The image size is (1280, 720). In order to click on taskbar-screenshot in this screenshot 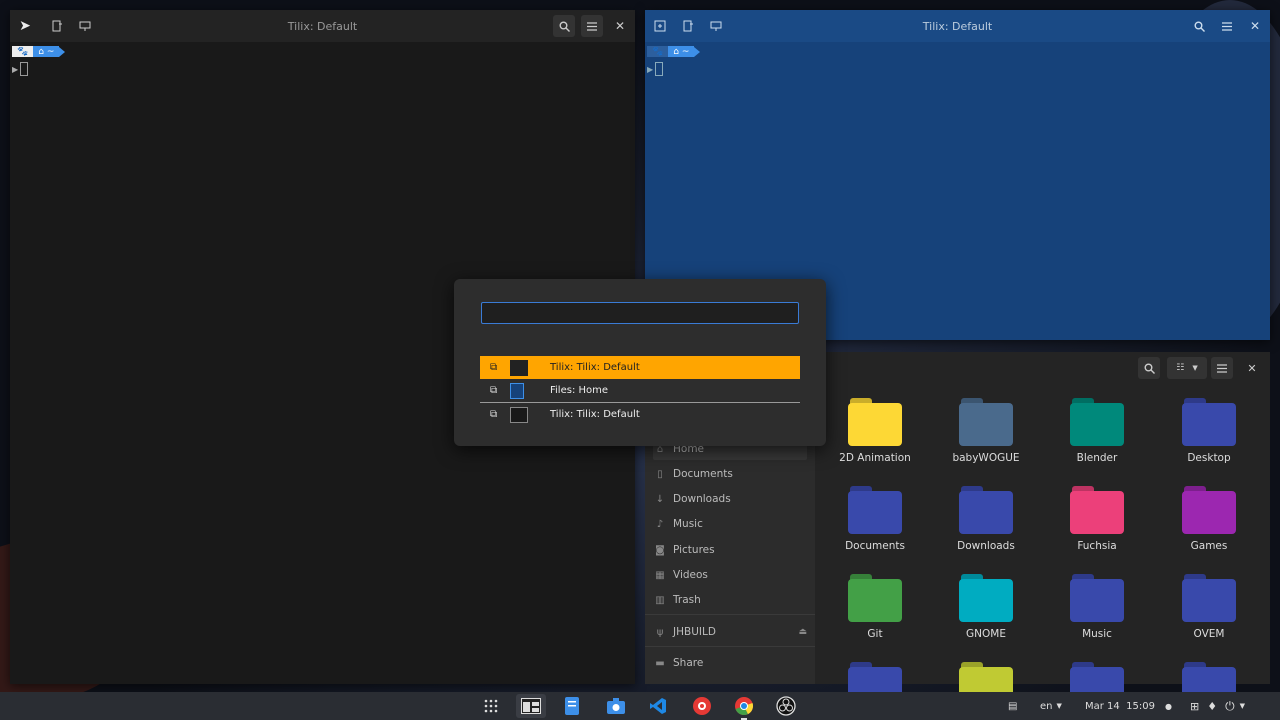, I will do `click(616, 706)`.